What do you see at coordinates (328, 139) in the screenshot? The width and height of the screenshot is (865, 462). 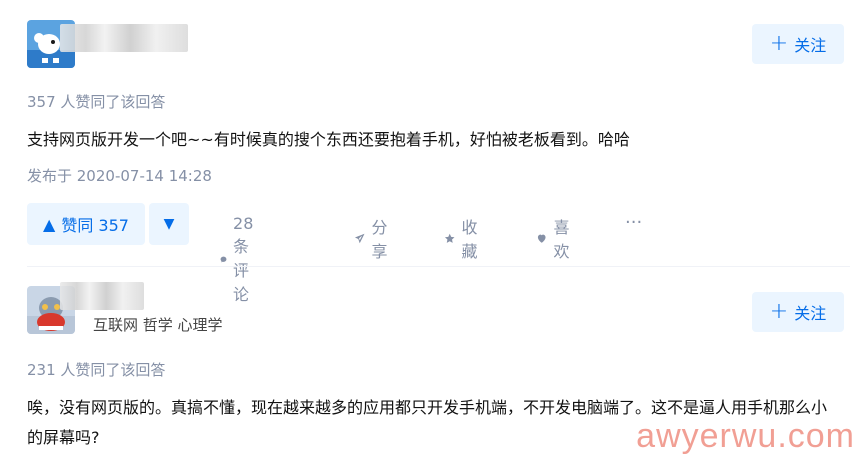 I see `answer-content: 支持网页版开发一个吧~~有时候真的搜个东西还要抱着手机，好怕被老板看到。哈哈` at bounding box center [328, 139].